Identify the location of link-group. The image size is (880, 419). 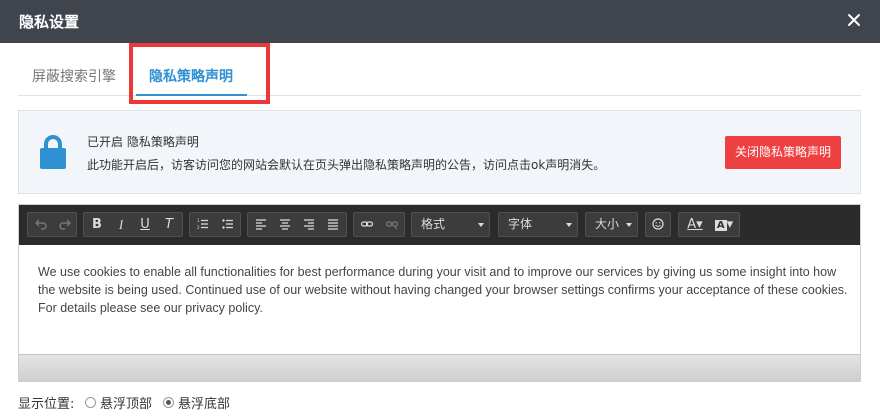
(379, 224).